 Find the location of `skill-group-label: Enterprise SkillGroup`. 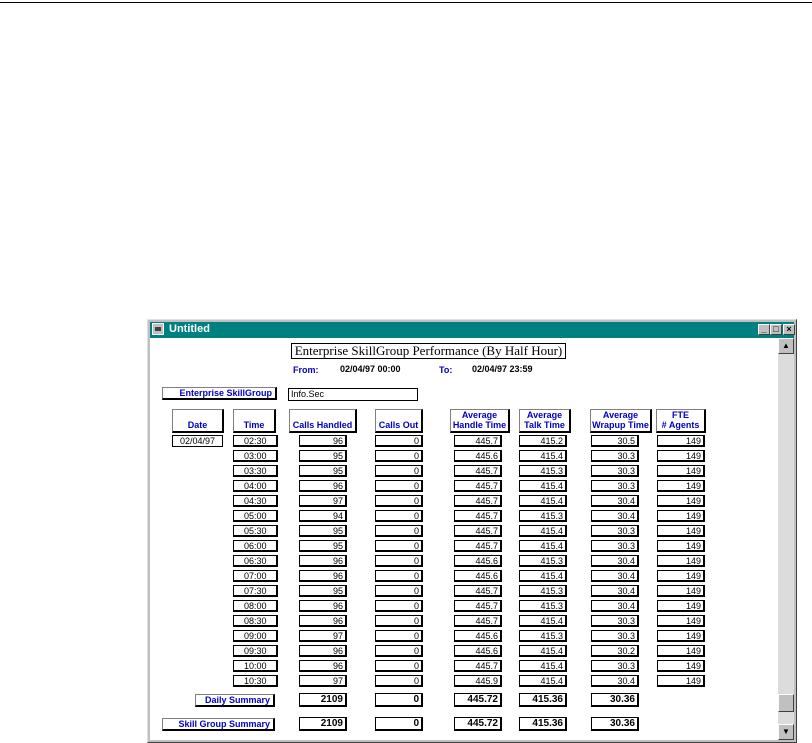

skill-group-label: Enterprise SkillGroup is located at coordinates (219, 393).